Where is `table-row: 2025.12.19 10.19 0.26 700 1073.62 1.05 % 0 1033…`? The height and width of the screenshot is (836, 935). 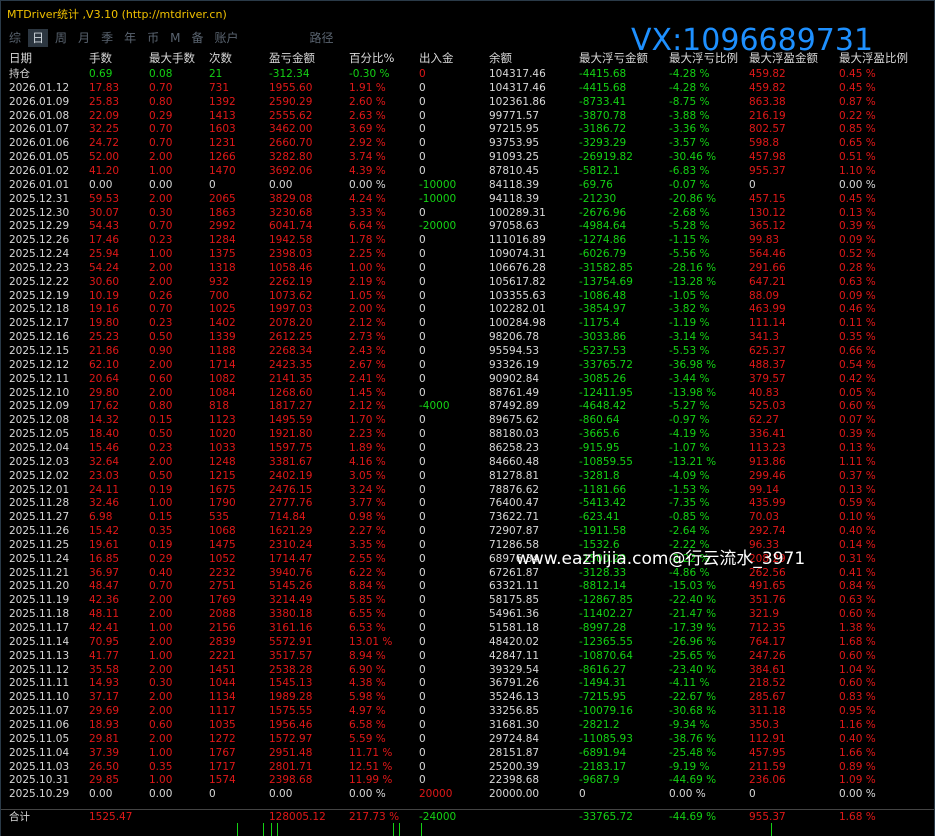
table-row: 2025.12.19 10.19 0.26 700 1073.62 1.05 % 0 1033… is located at coordinates (467, 296).